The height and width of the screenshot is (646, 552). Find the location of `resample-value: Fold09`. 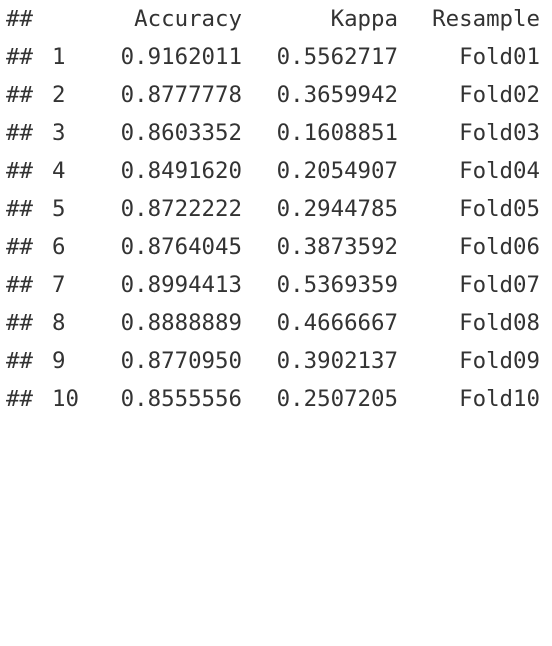

resample-value: Fold09 is located at coordinates (499, 361).